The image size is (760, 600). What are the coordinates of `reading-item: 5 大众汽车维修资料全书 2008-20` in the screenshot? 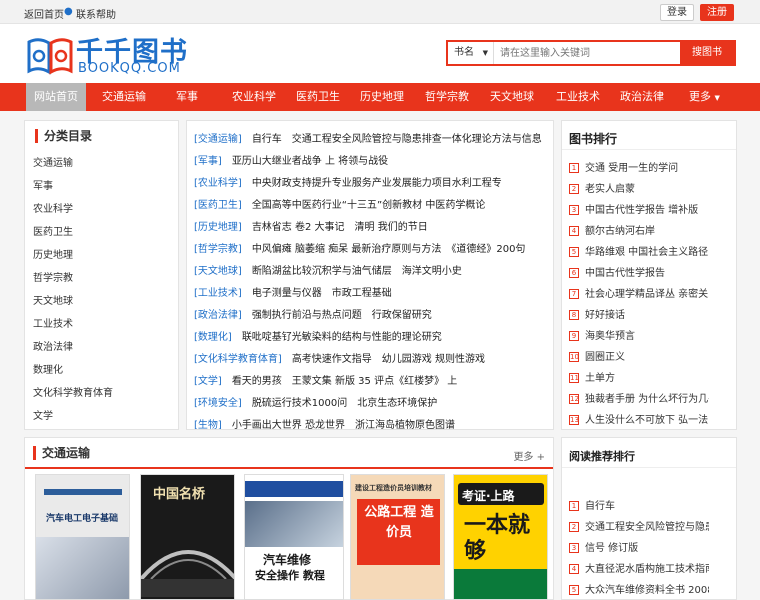 It's located at (639, 588).